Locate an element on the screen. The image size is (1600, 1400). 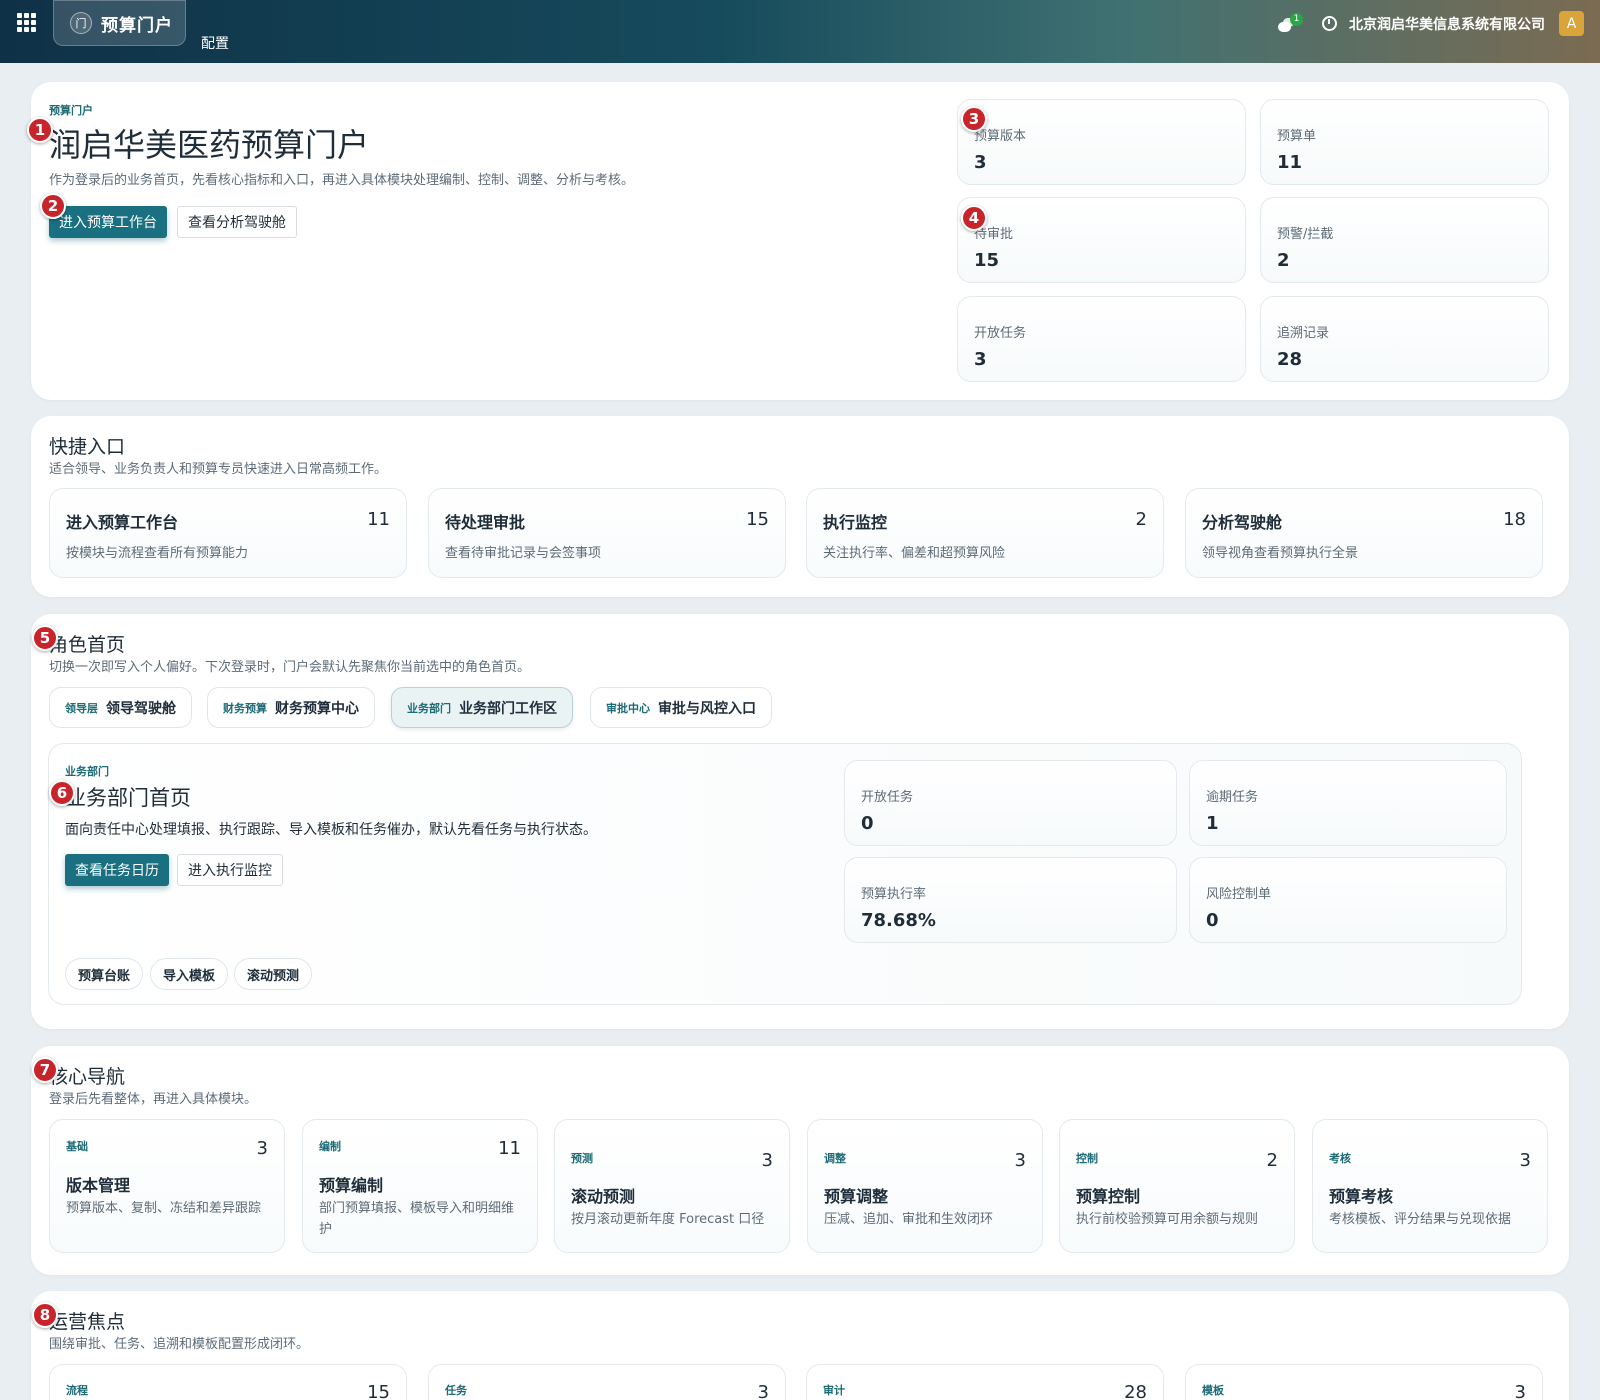
module-tag: 基础 is located at coordinates (77, 1146).